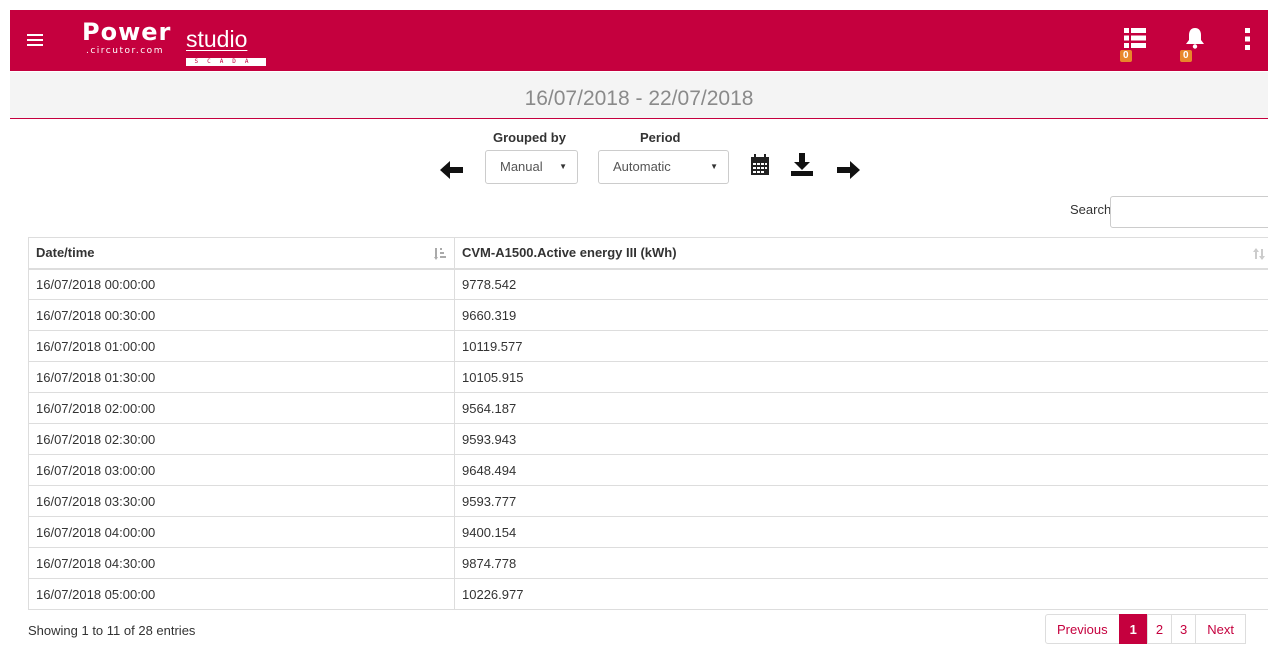 This screenshot has height=645, width=1268. Describe the element at coordinates (861, 284) in the screenshot. I see `cell-value: 9778.542` at that location.